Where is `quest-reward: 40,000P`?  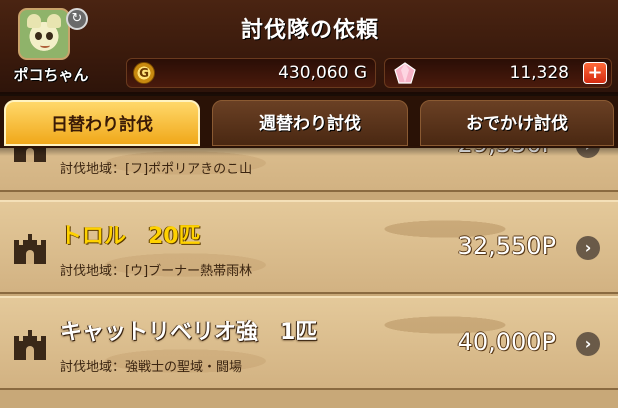
quest-reward: 40,000P is located at coordinates (506, 342).